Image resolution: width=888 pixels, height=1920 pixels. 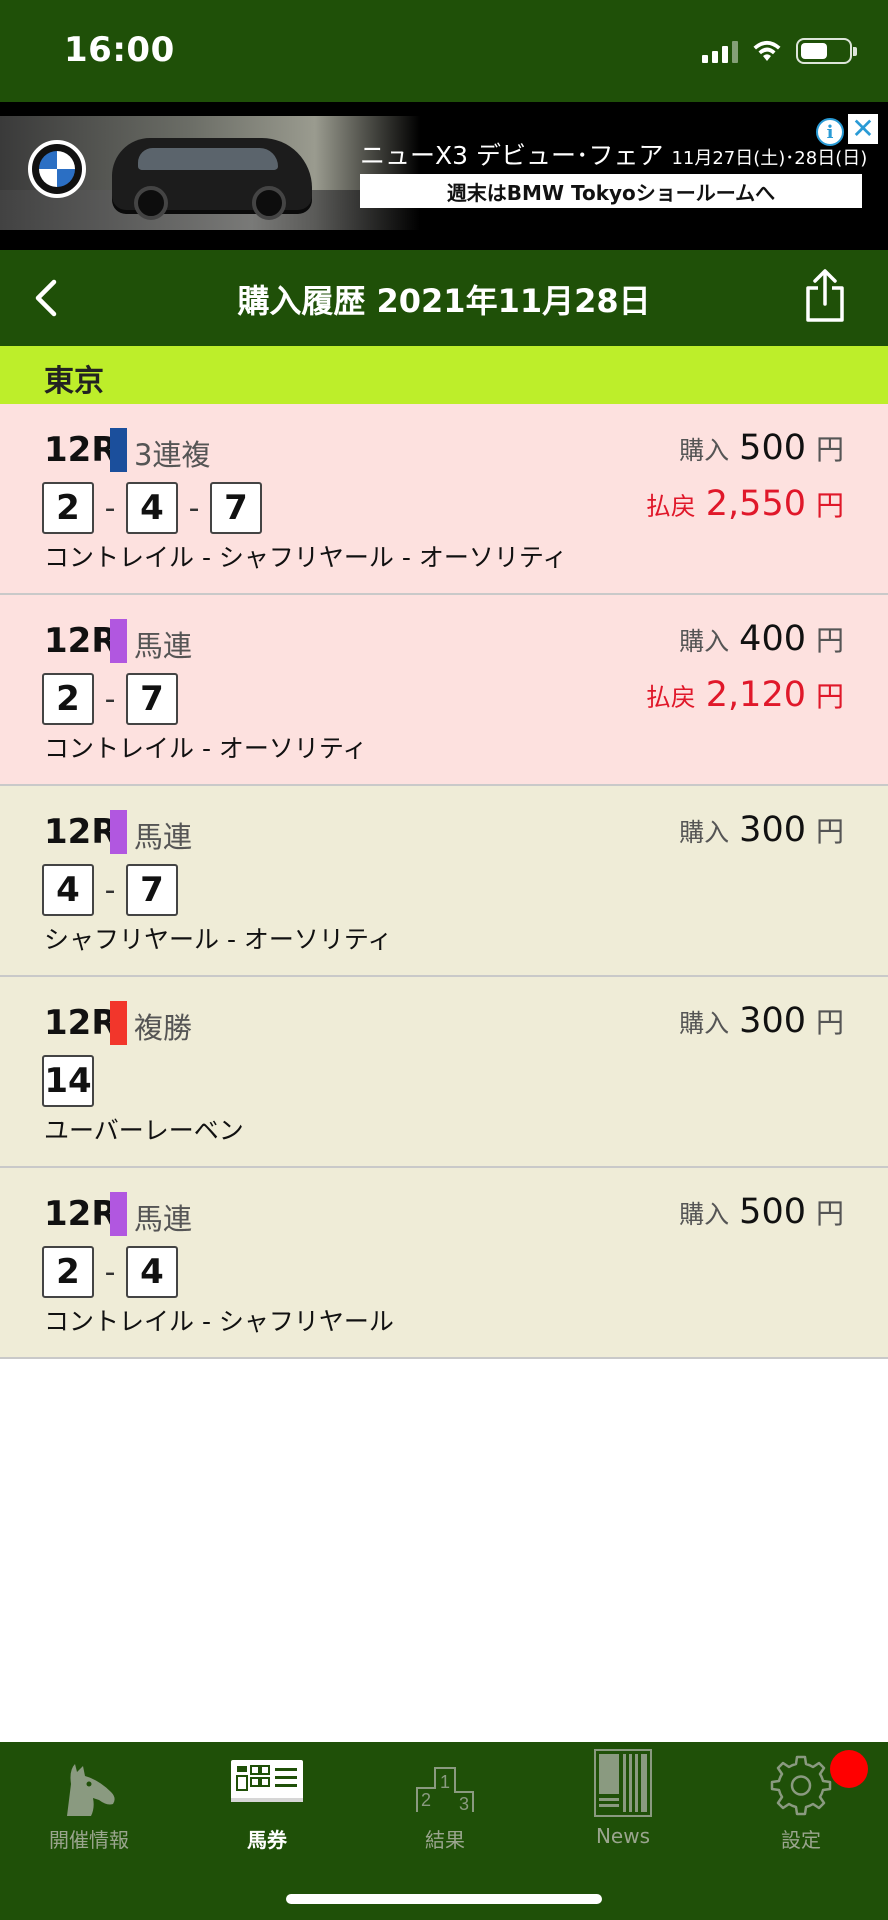 I want to click on horse-numbers: 2-4-7, so click(x=152, y=508).